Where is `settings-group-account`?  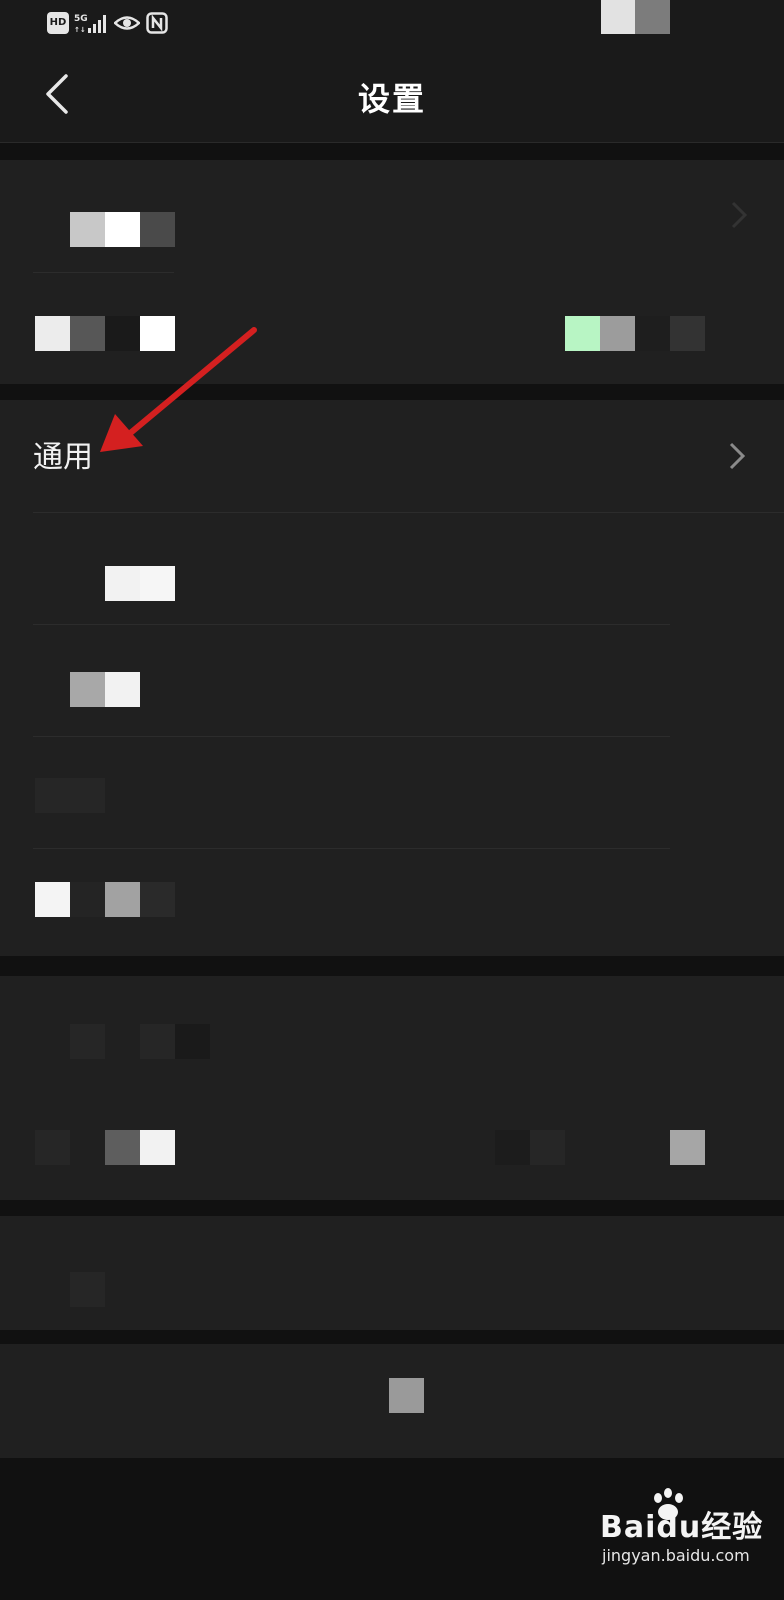 settings-group-account is located at coordinates (392, 272).